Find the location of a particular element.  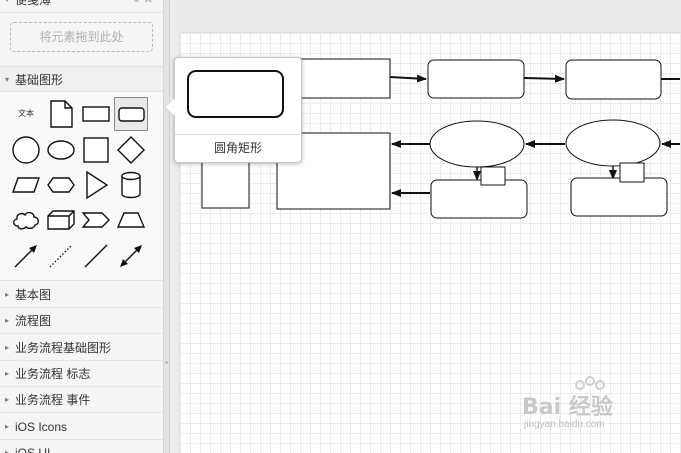

category-label: 基本图 is located at coordinates (33, 295).